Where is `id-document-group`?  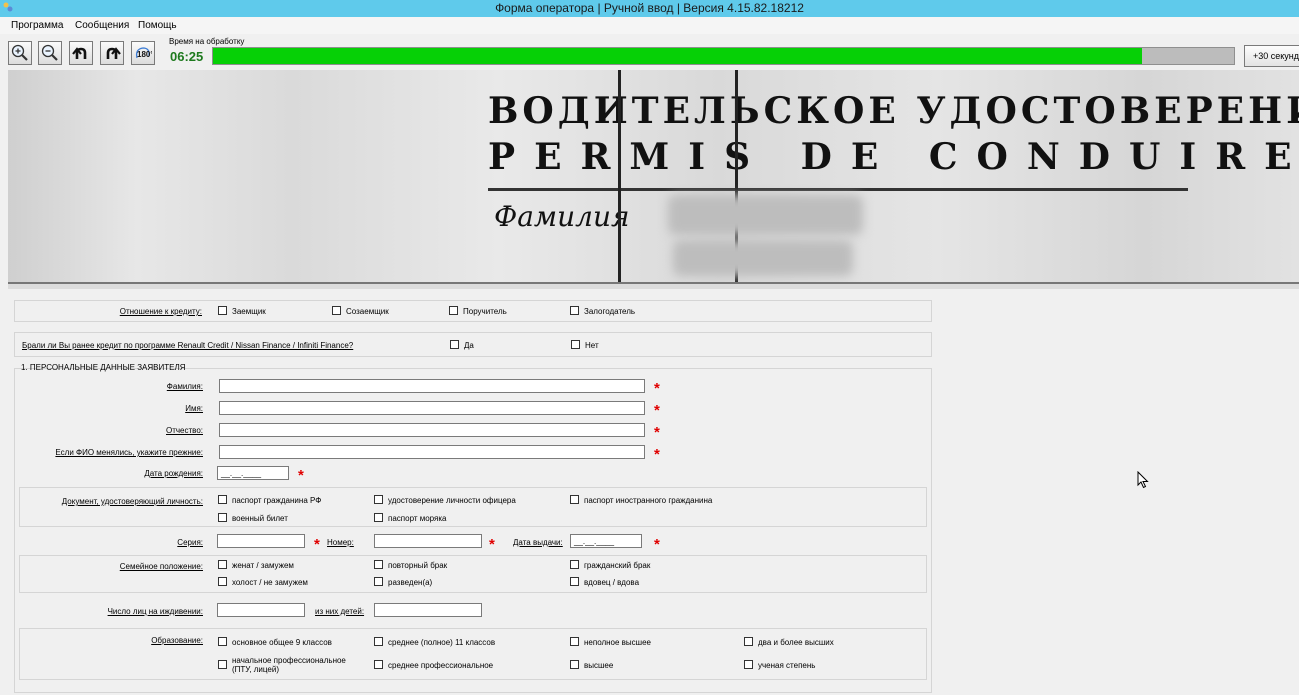 id-document-group is located at coordinates (473, 507).